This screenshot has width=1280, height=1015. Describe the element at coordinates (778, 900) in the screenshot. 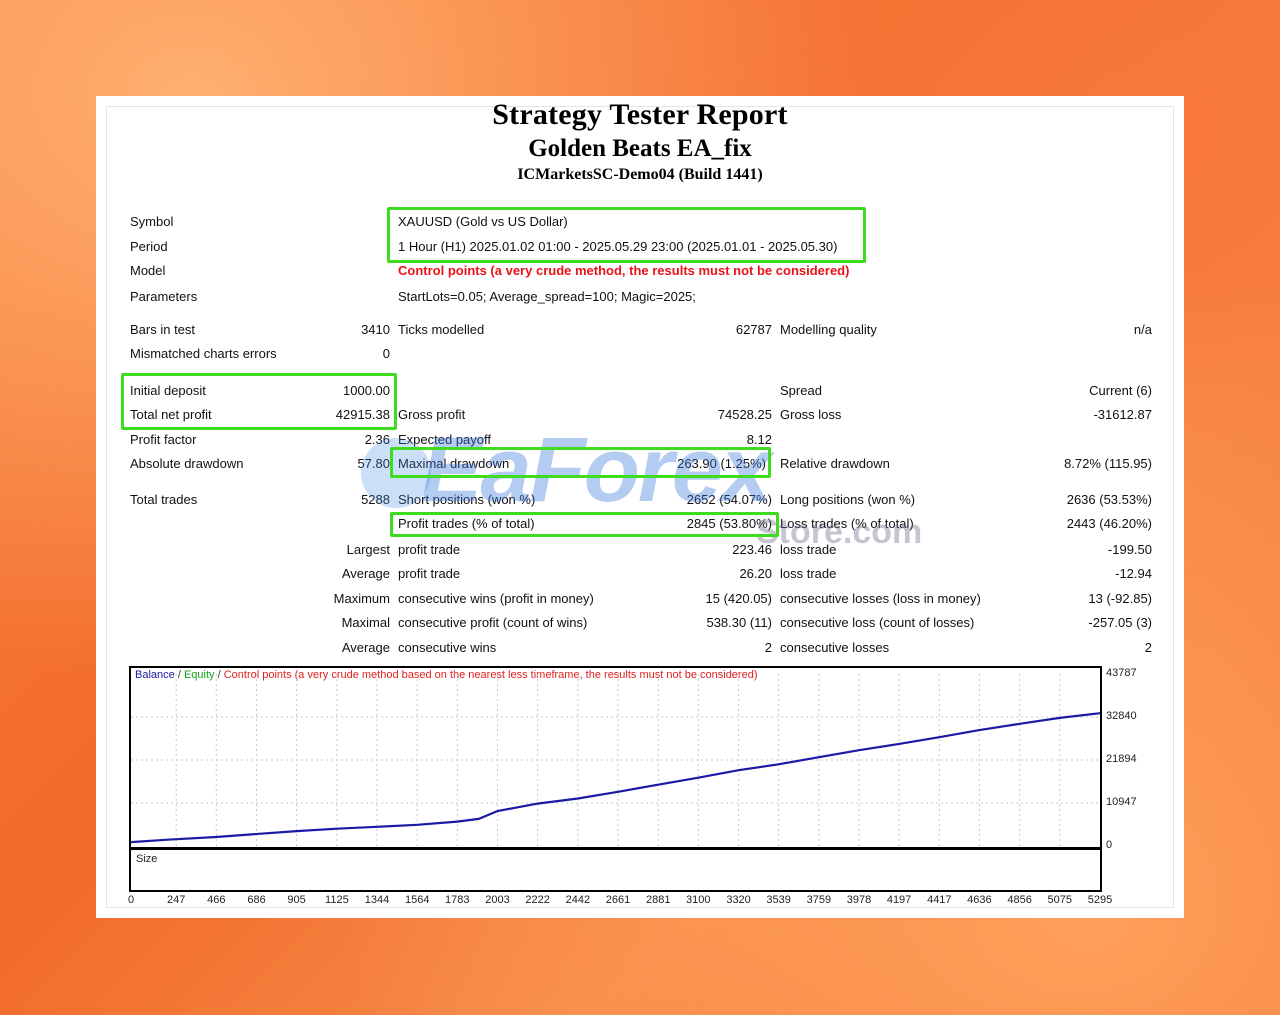

I see `x-tick-label: 3539` at that location.